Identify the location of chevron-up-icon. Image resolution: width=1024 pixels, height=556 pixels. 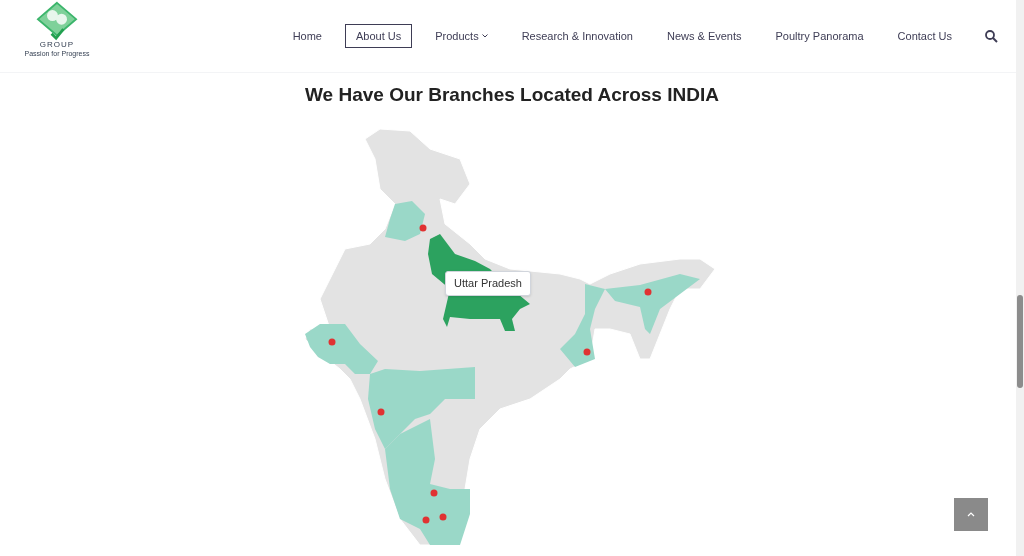
(971, 514).